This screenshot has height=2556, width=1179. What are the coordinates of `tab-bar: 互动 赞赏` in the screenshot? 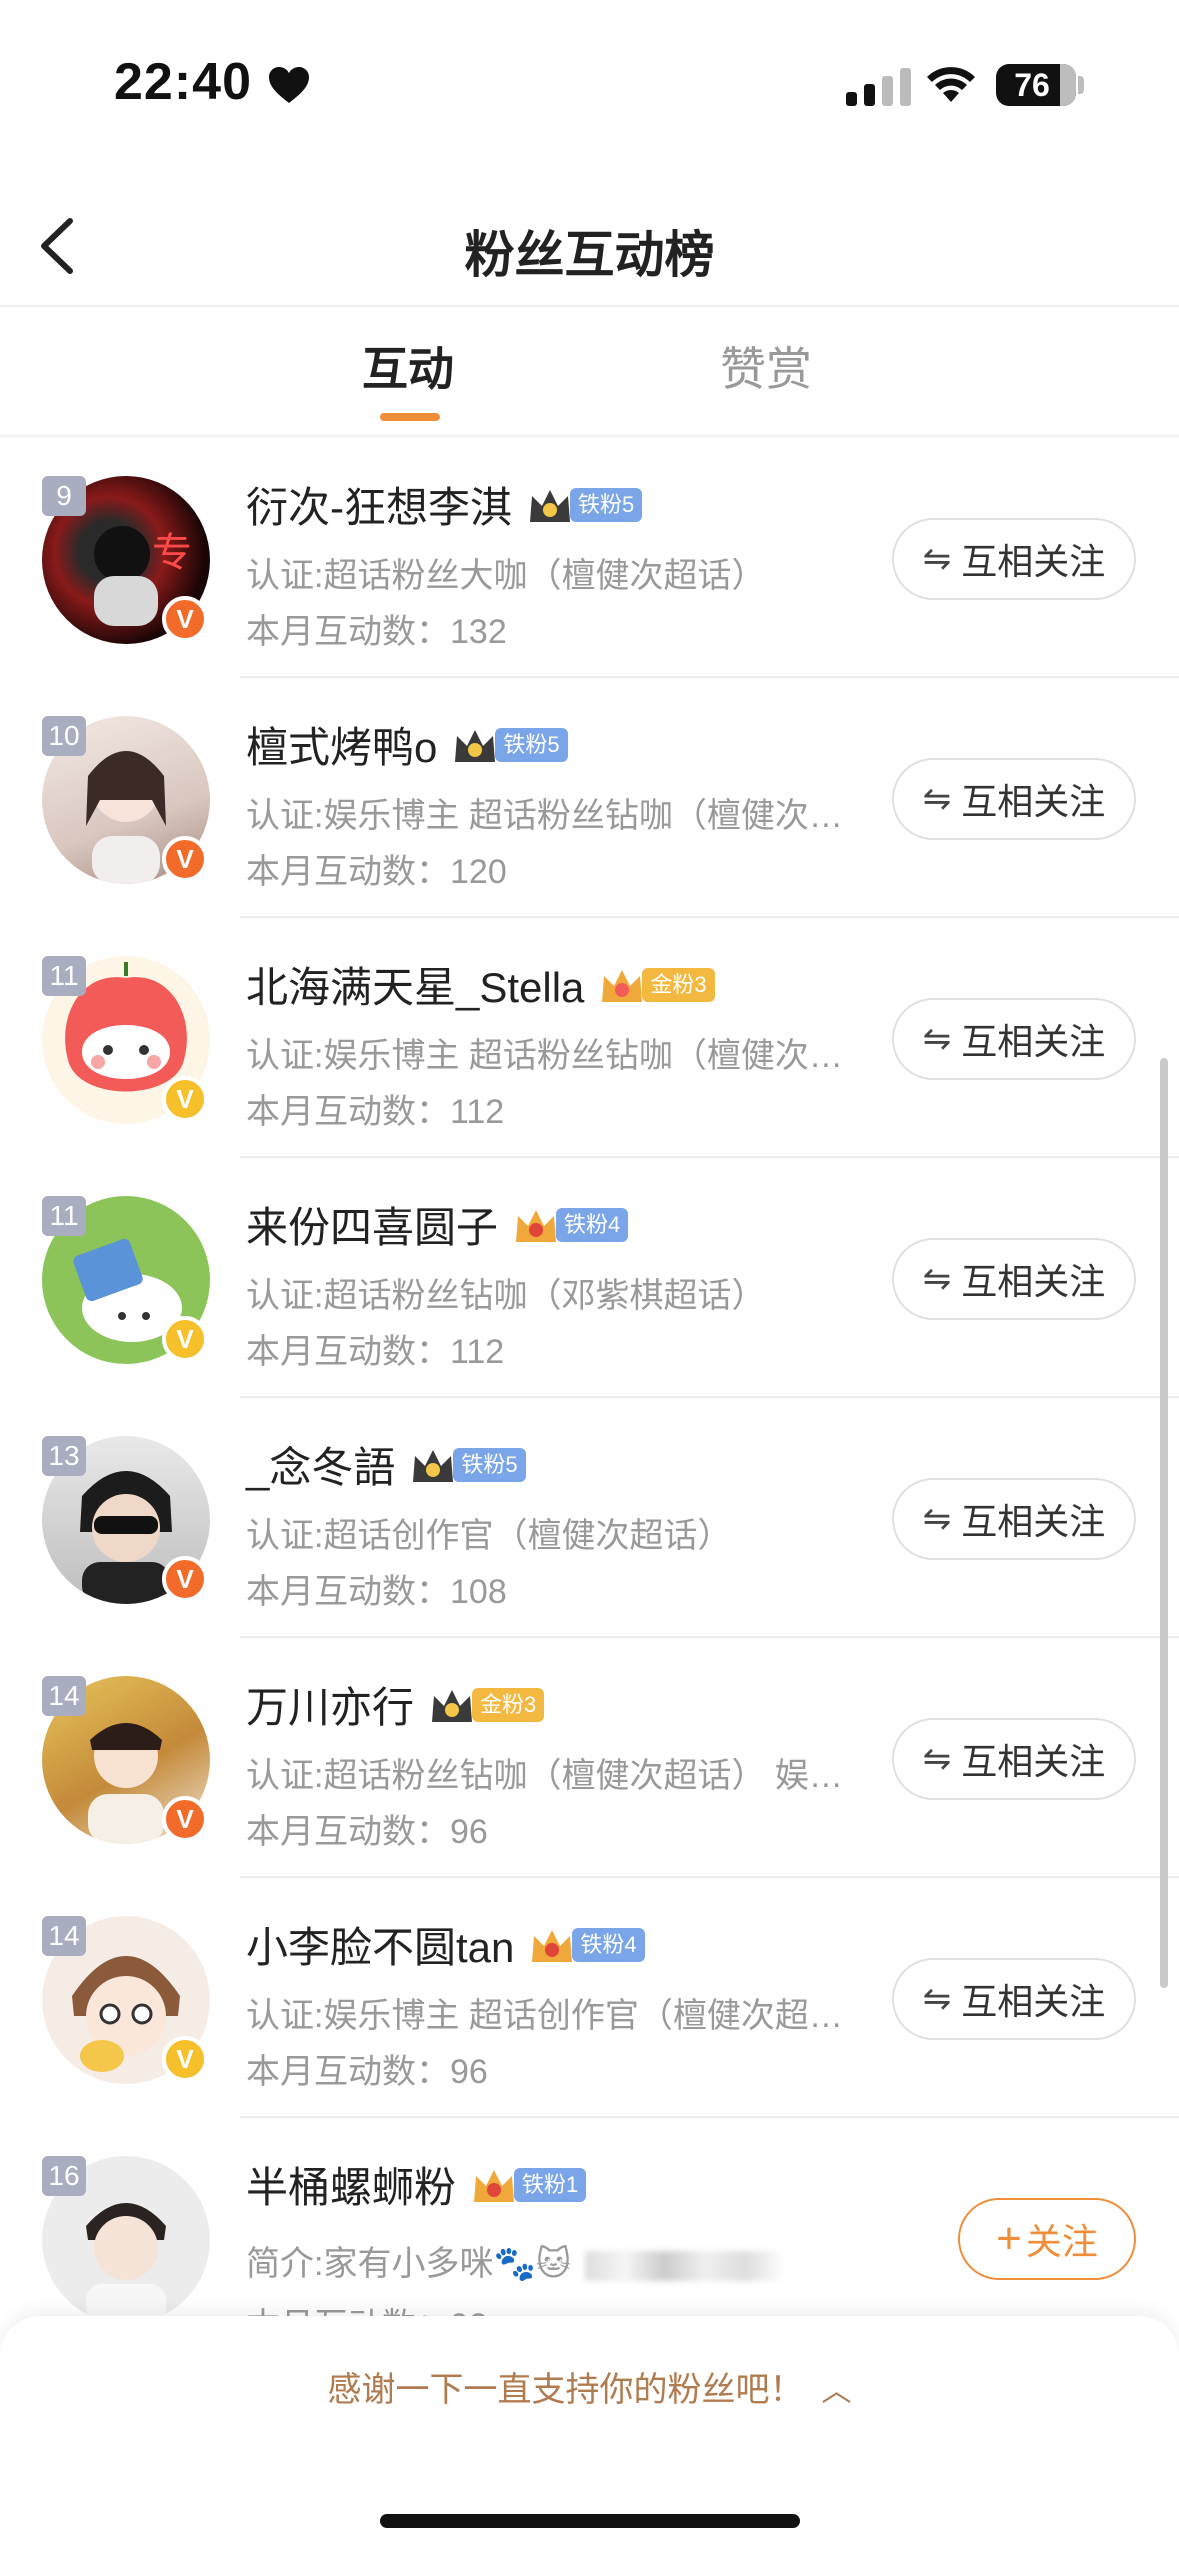 It's located at (589, 373).